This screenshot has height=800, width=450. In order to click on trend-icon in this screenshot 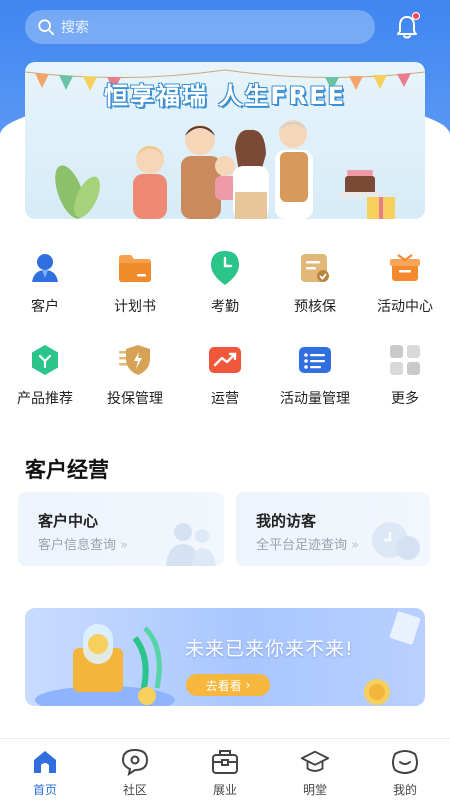, I will do `click(225, 360)`.